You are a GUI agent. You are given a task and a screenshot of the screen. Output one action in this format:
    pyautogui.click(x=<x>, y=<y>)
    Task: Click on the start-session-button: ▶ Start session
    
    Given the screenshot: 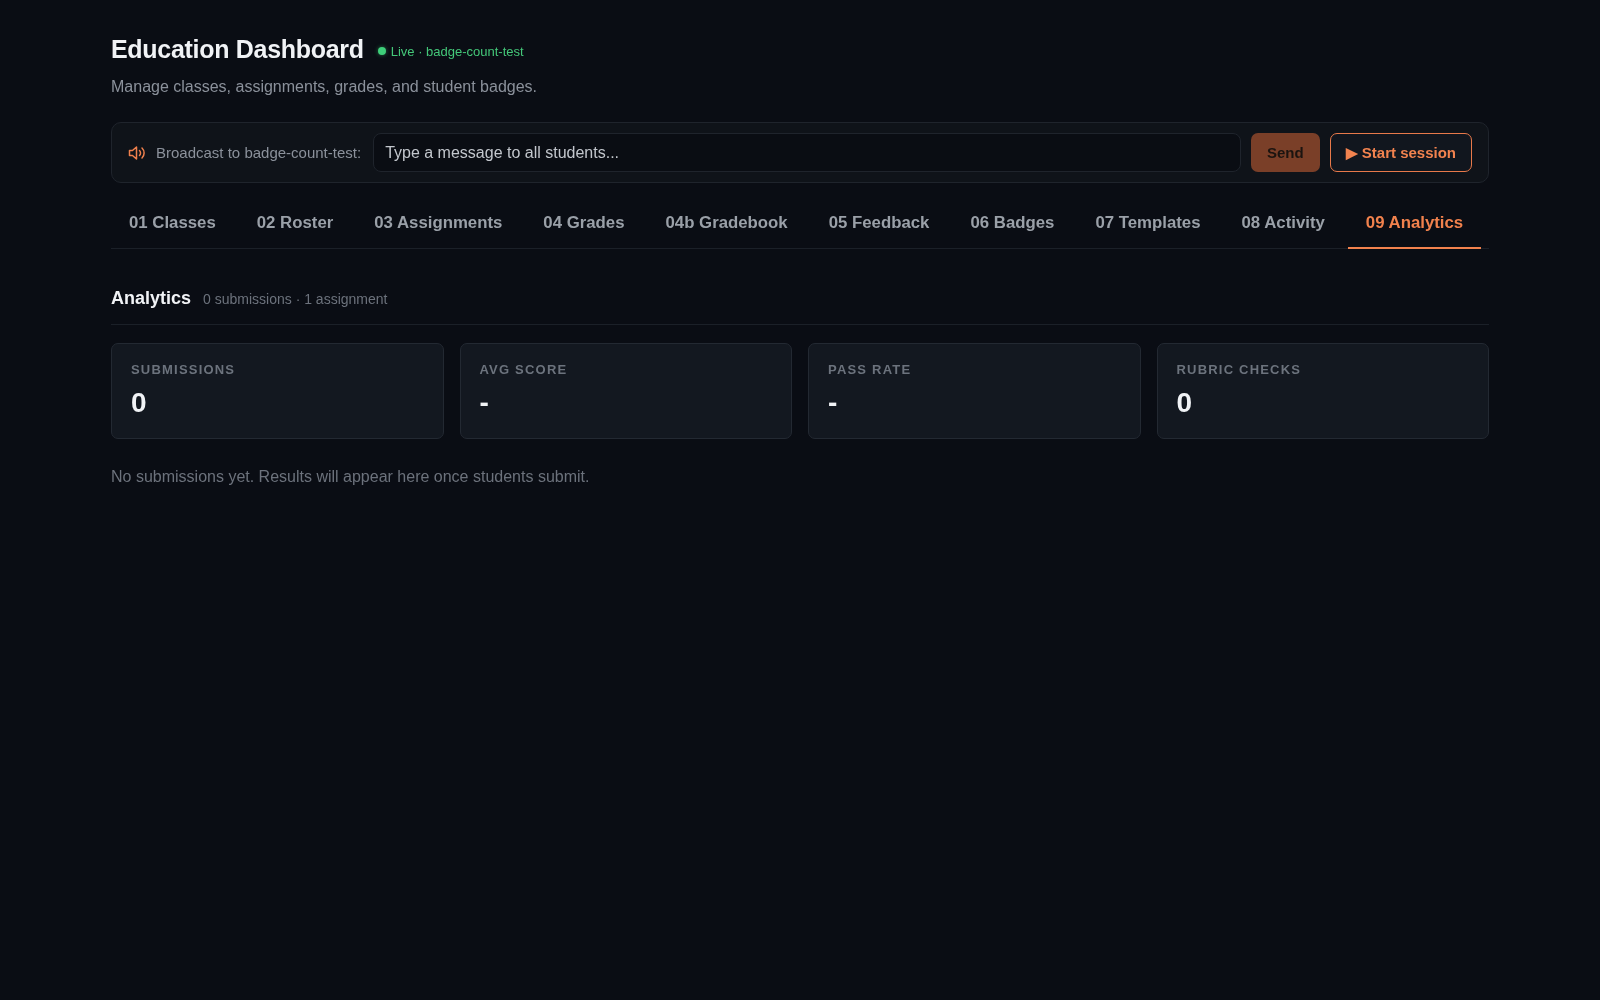 What is the action you would take?
    pyautogui.click(x=1400, y=152)
    